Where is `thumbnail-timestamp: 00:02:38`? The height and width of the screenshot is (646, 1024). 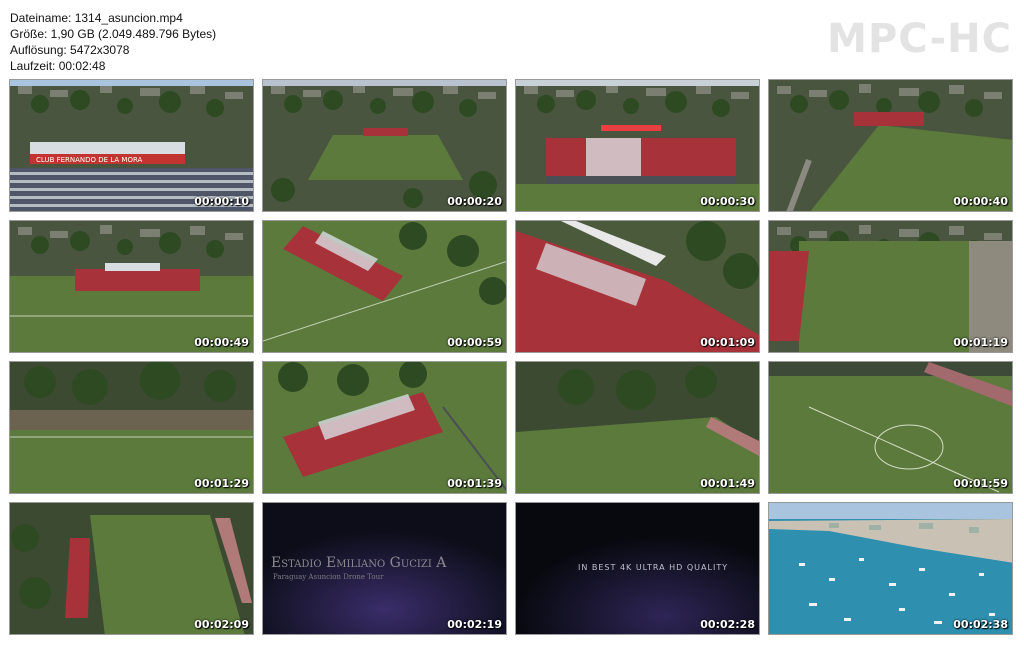
thumbnail-timestamp: 00:02:38 is located at coordinates (980, 624).